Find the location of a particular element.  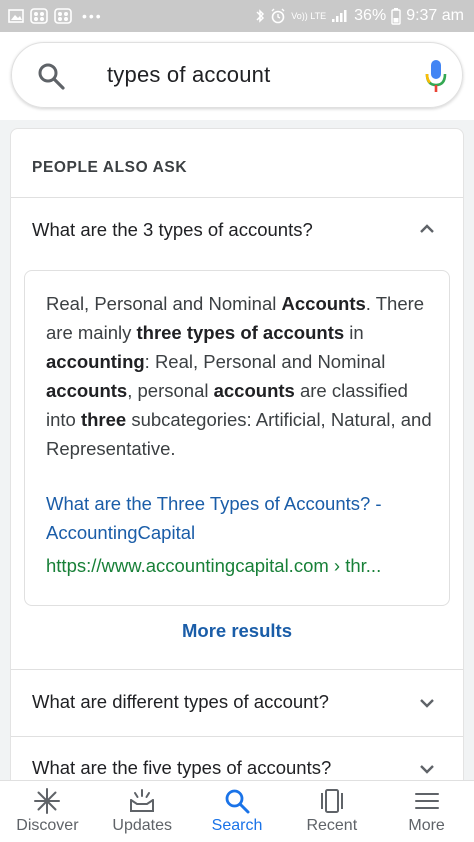

more-results-link: More results is located at coordinates (237, 631).